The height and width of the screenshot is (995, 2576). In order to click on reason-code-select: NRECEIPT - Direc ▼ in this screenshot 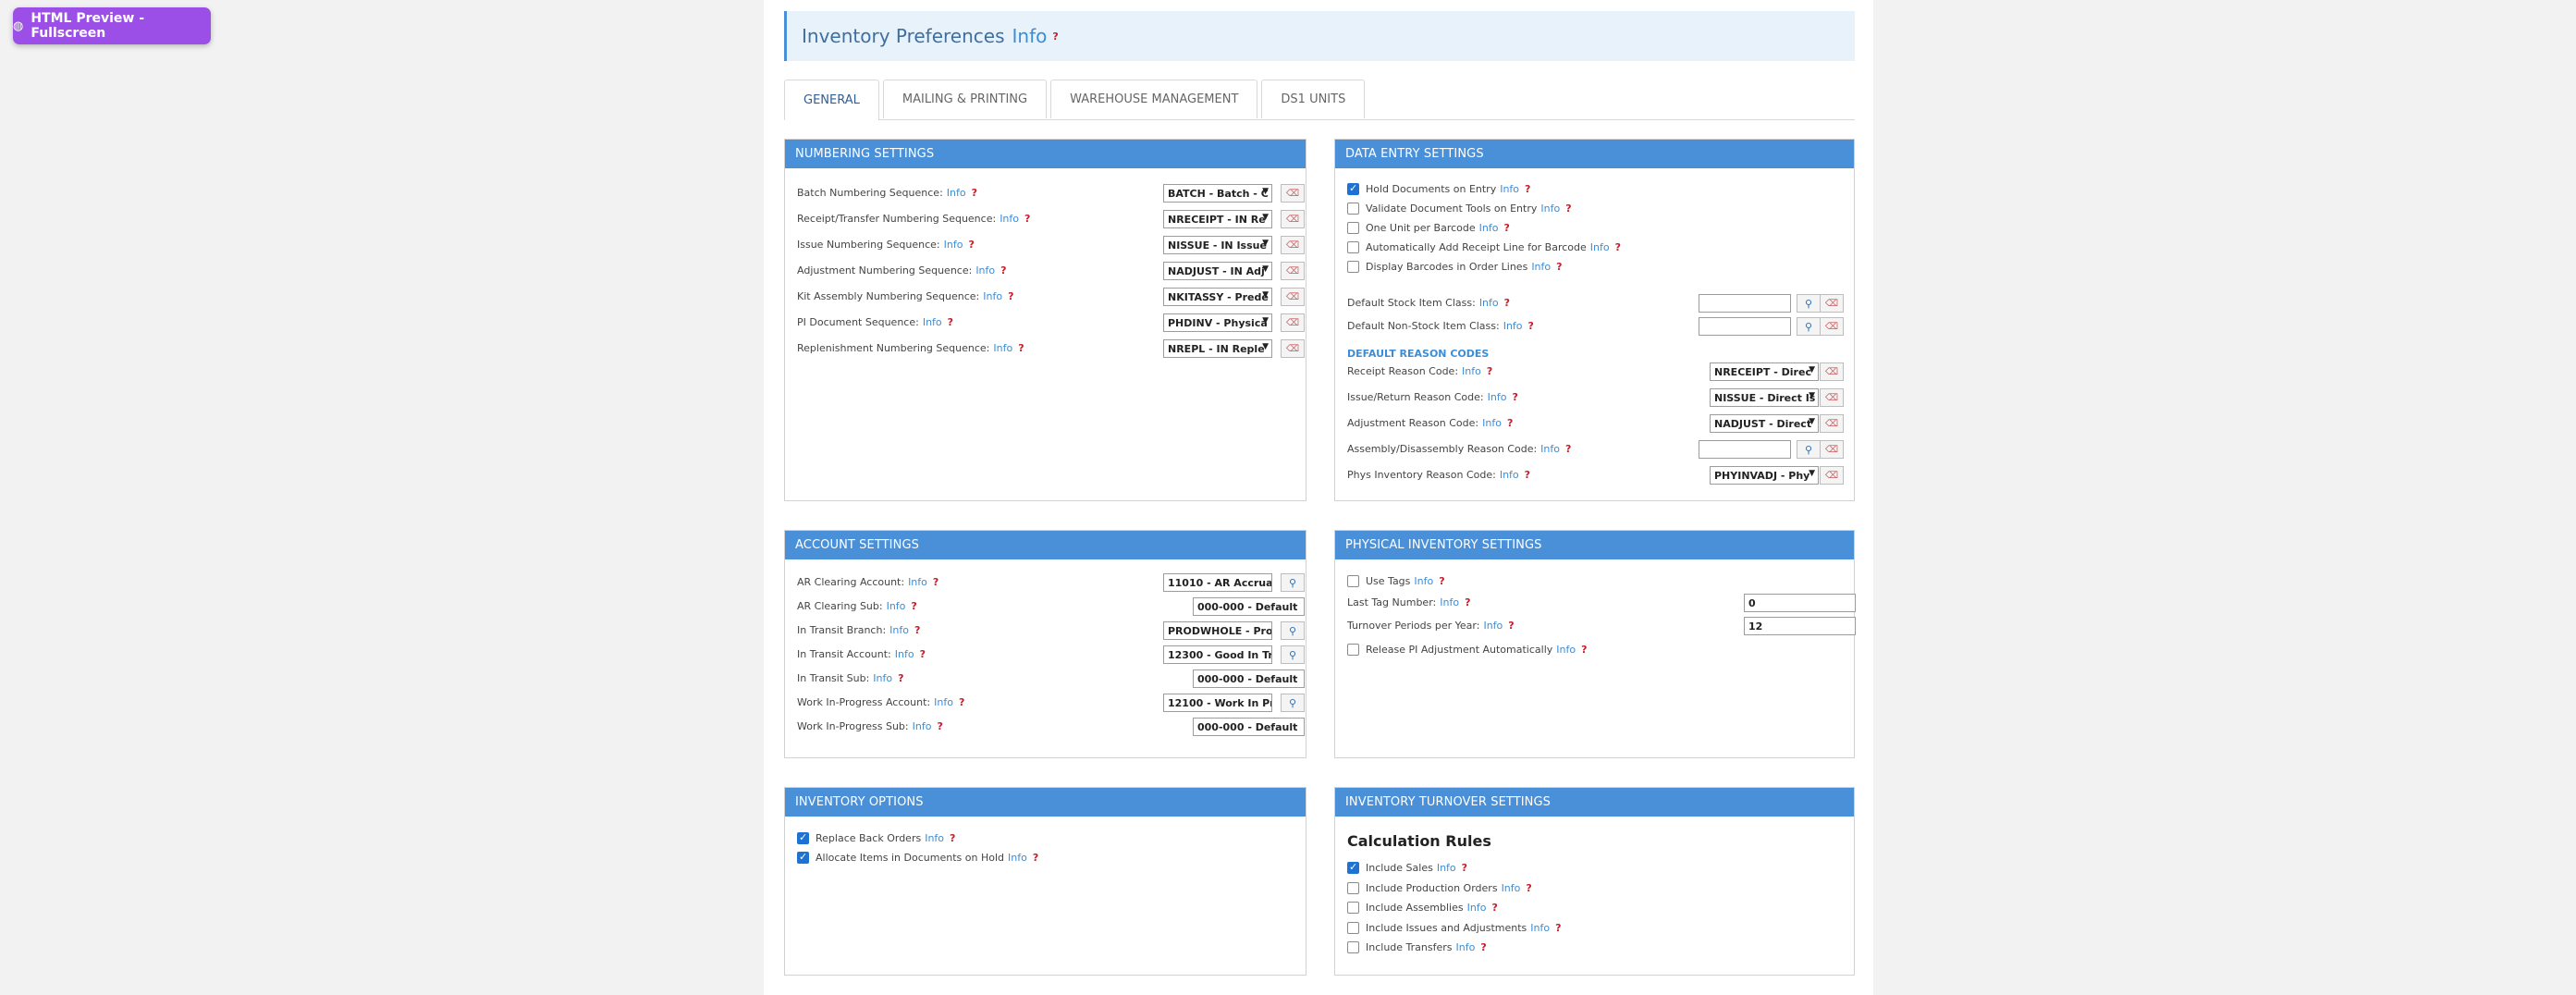, I will do `click(1764, 371)`.